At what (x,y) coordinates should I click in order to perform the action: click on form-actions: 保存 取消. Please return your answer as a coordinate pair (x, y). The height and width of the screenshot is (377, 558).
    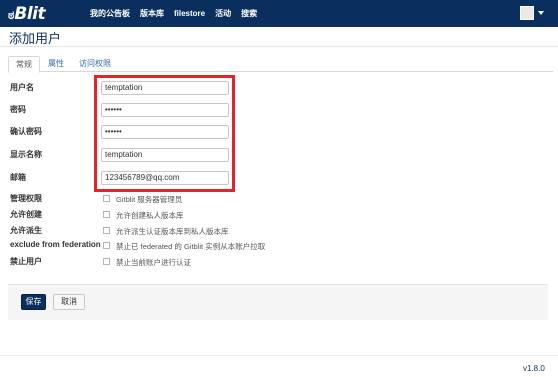
    Looking at the image, I should click on (278, 302).